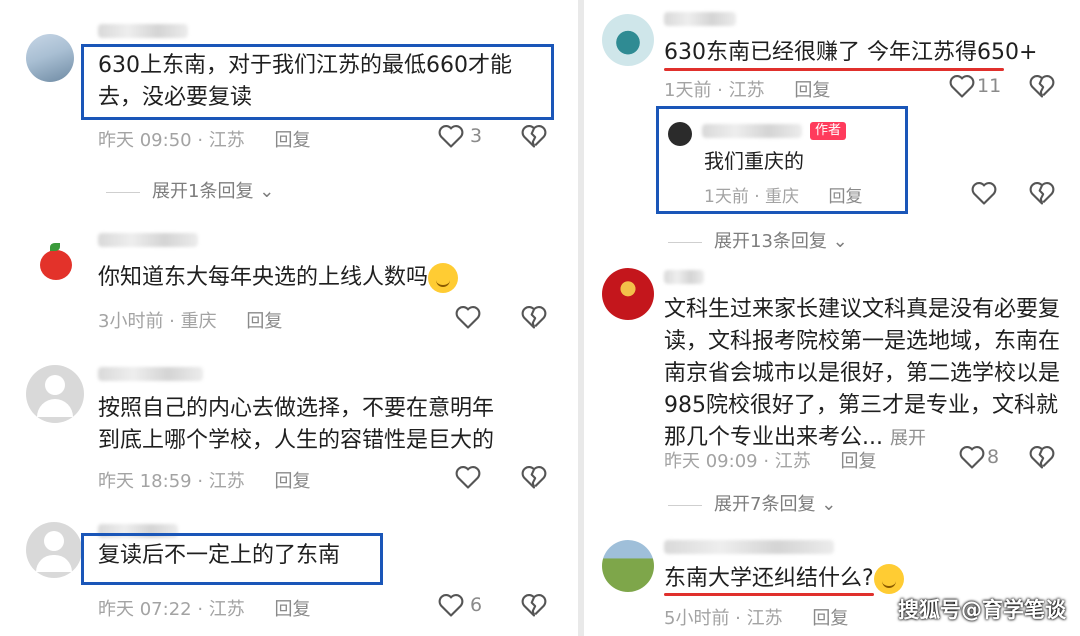 The width and height of the screenshot is (1080, 636). I want to click on reply-text: 我们重庆的, so click(754, 161).